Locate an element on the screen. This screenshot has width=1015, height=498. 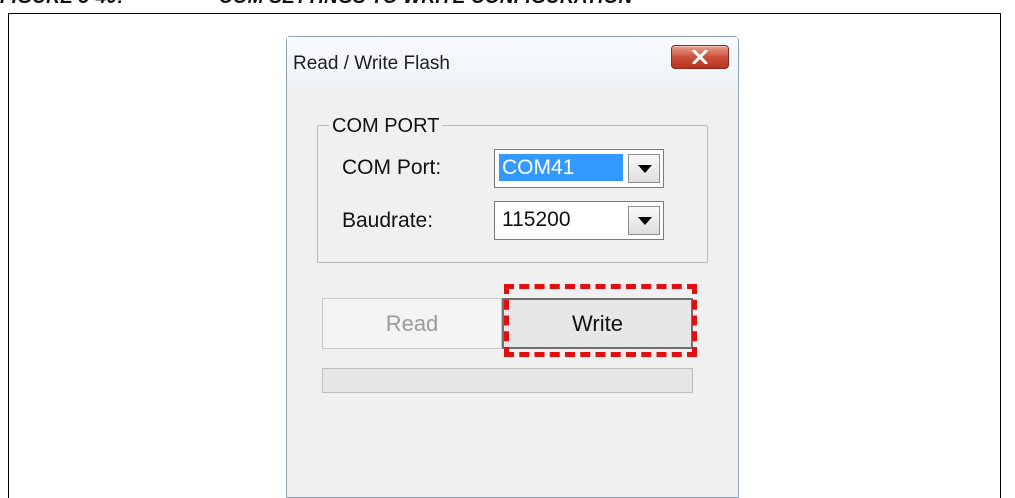
progress-bar is located at coordinates (507, 380).